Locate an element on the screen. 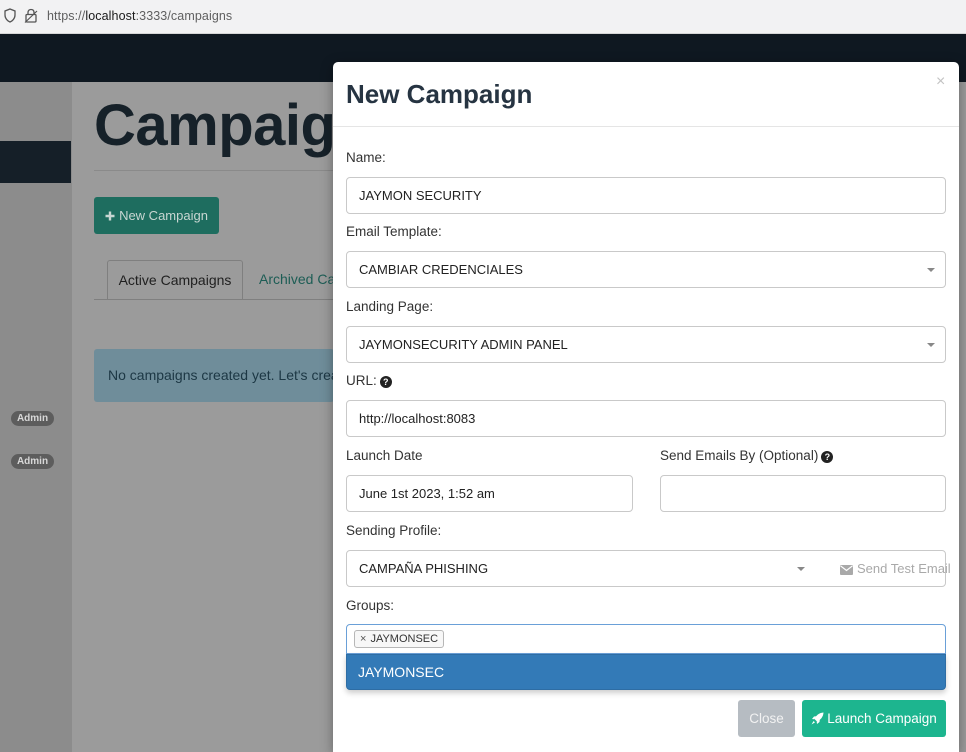 Image resolution: width=966 pixels, height=752 pixels. modal-title: New Campaign is located at coordinates (439, 94).